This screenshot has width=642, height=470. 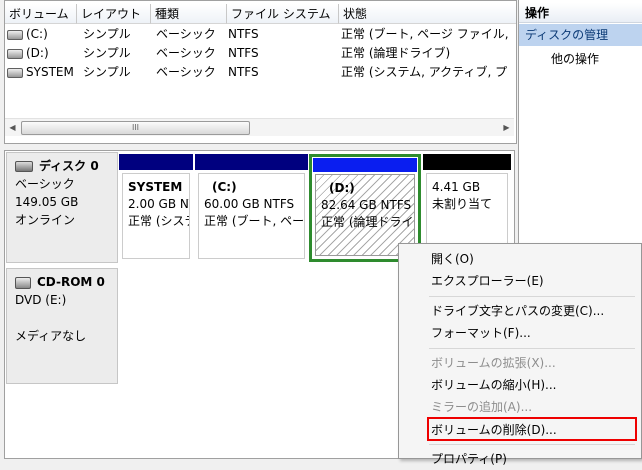 What do you see at coordinates (580, 13) in the screenshot?
I see `actions-title: 操作` at bounding box center [580, 13].